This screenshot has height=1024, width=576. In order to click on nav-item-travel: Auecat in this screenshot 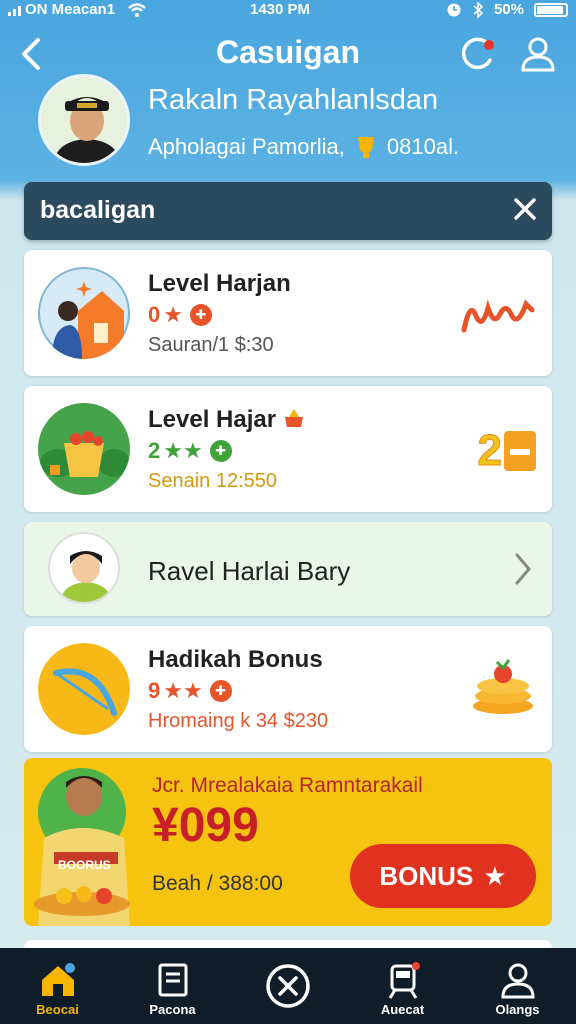, I will do `click(402, 986)`.